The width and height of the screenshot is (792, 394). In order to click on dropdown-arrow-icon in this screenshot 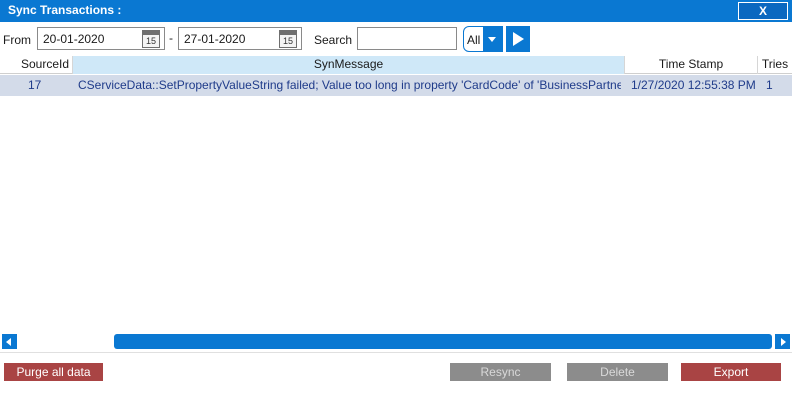, I will do `click(492, 39)`.